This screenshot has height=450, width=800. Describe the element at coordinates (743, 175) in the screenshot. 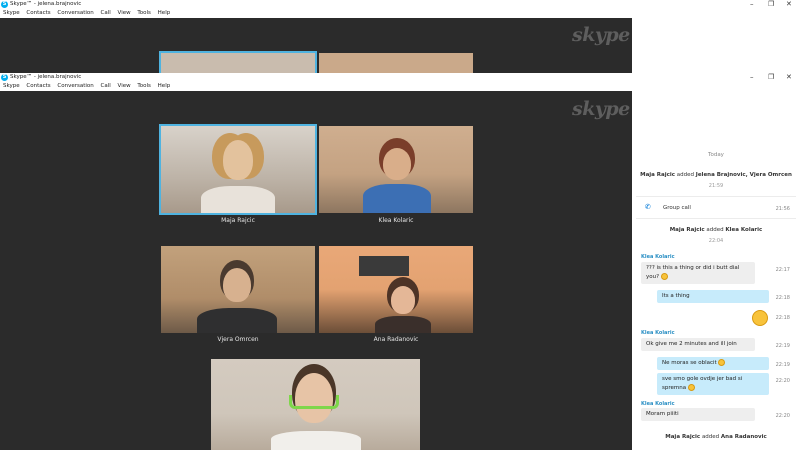

I see `target-names: Jelena Brajnovic, Vjera Omrcen` at that location.